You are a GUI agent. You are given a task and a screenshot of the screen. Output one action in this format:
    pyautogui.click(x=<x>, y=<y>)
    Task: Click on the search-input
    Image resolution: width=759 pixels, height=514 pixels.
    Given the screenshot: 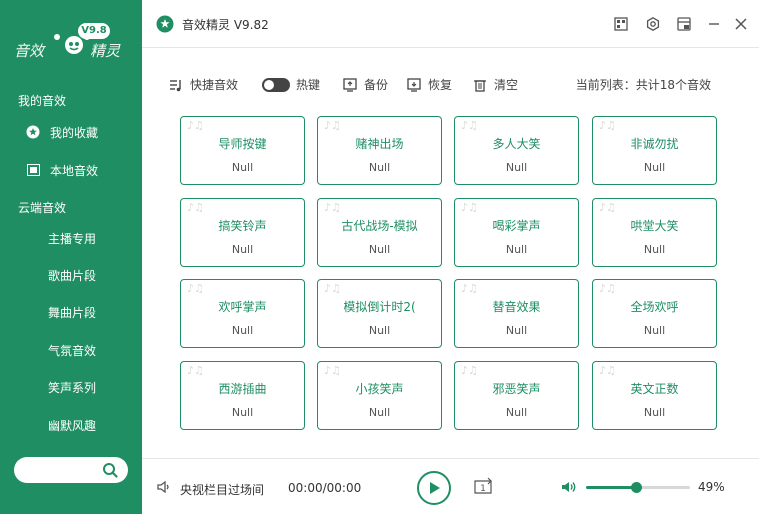 What is the action you would take?
    pyautogui.click(x=71, y=470)
    